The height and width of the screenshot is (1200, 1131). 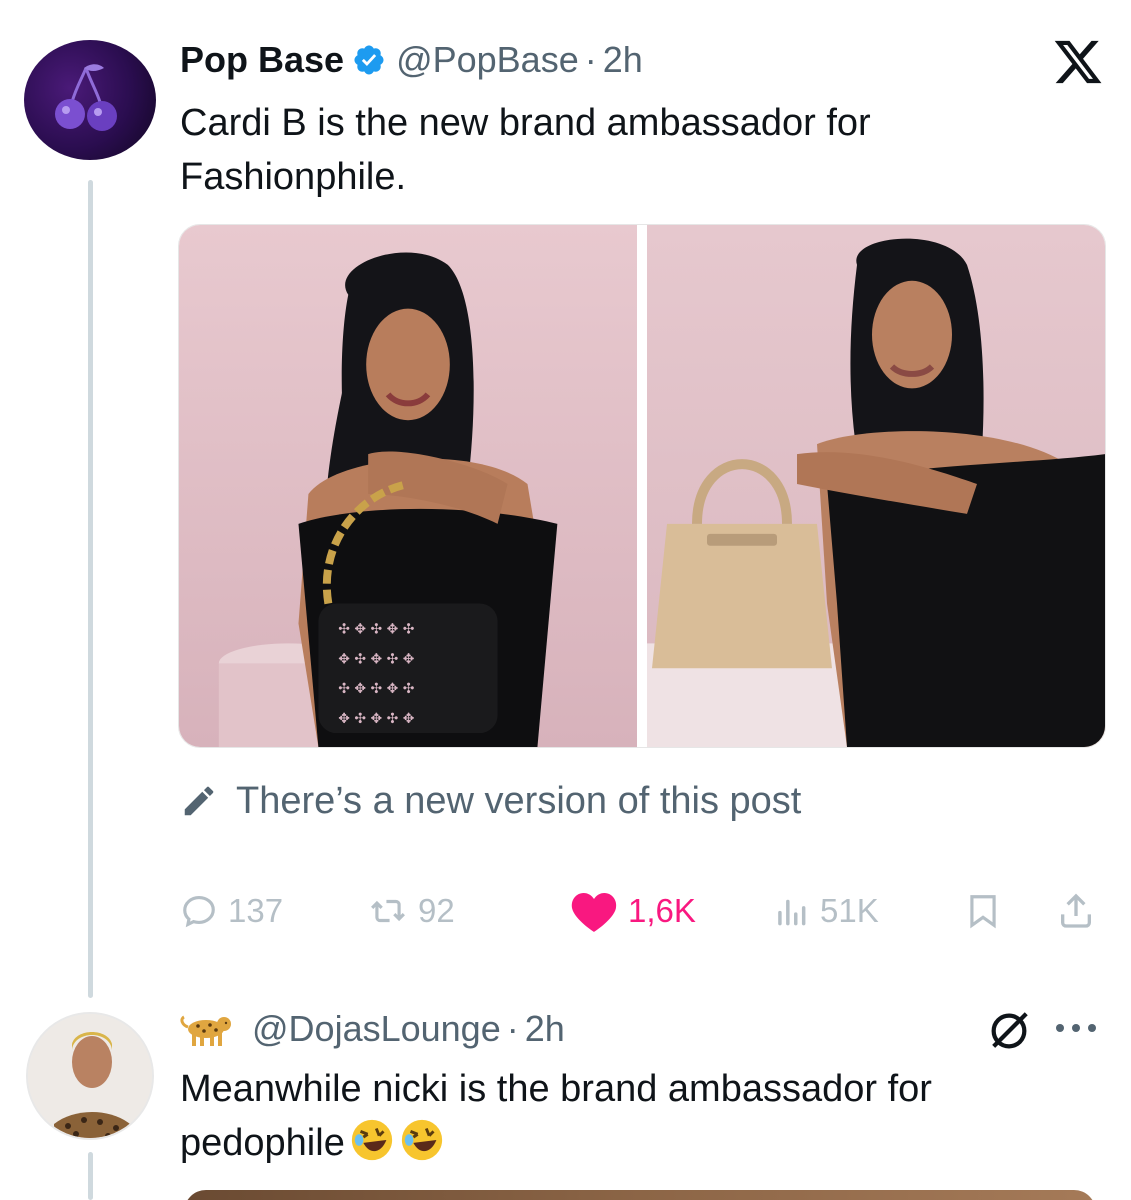 What do you see at coordinates (205, 1030) in the screenshot?
I see `leopard-icon` at bounding box center [205, 1030].